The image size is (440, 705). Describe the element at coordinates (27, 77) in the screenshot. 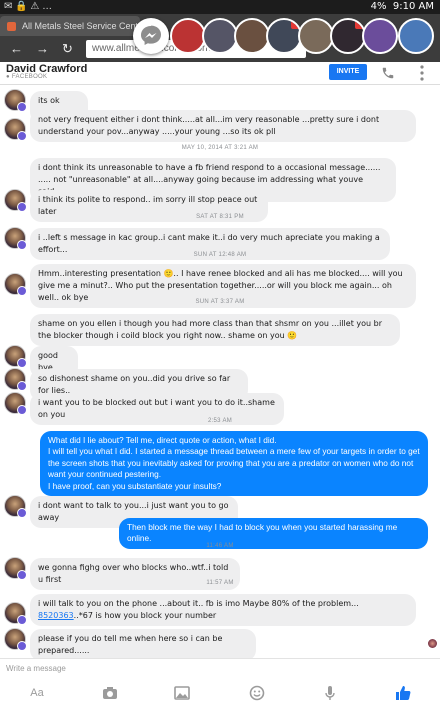

I see `contact-source: ● FACEBOOK` at that location.